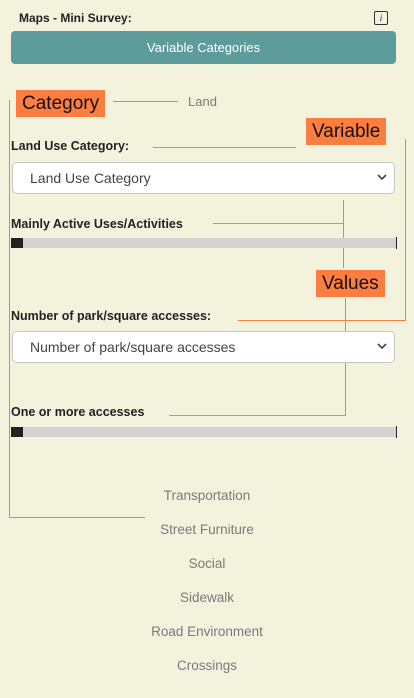 This screenshot has height=698, width=414. What do you see at coordinates (224, 147) in the screenshot?
I see `variable-pointer-line` at bounding box center [224, 147].